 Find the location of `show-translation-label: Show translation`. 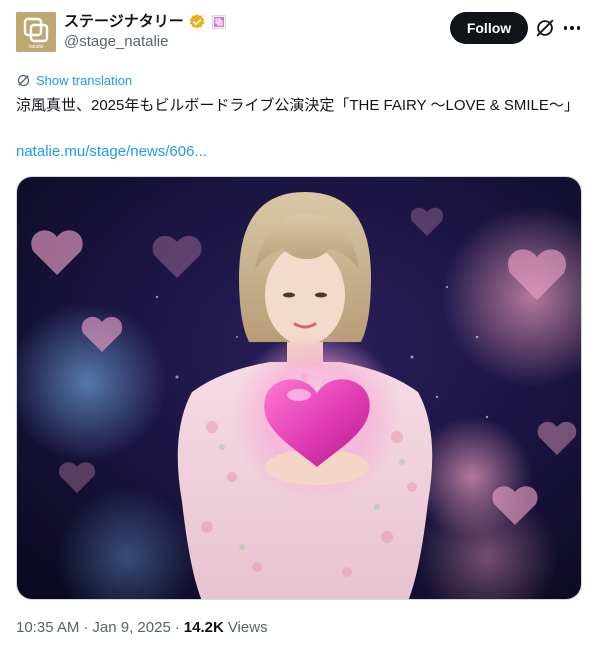

show-translation-label: Show translation is located at coordinates (84, 80).